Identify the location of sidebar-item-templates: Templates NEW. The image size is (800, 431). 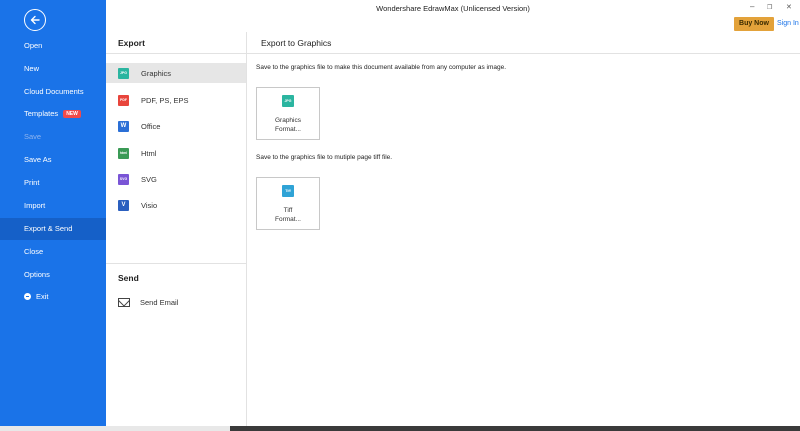
(53, 114).